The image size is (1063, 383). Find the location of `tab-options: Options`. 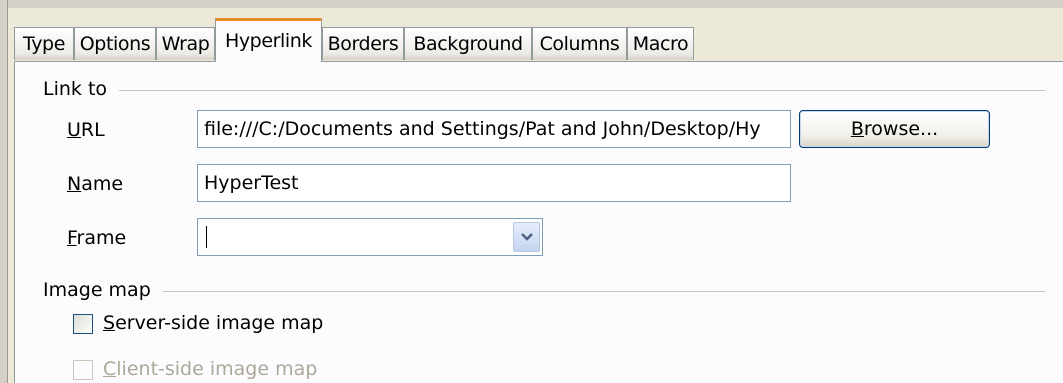

tab-options: Options is located at coordinates (115, 43).